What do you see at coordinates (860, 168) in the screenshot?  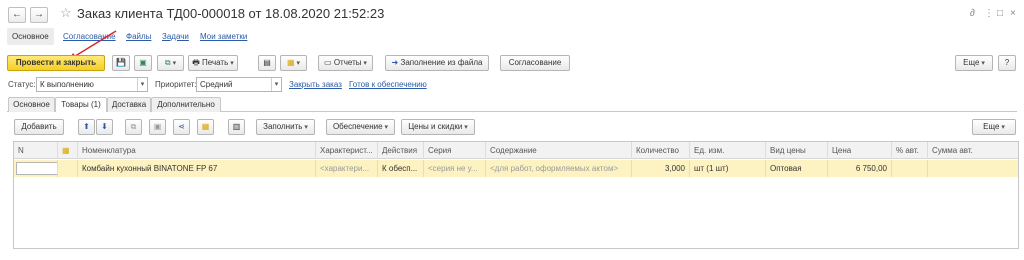 I see `price-cell: 6 750,00` at bounding box center [860, 168].